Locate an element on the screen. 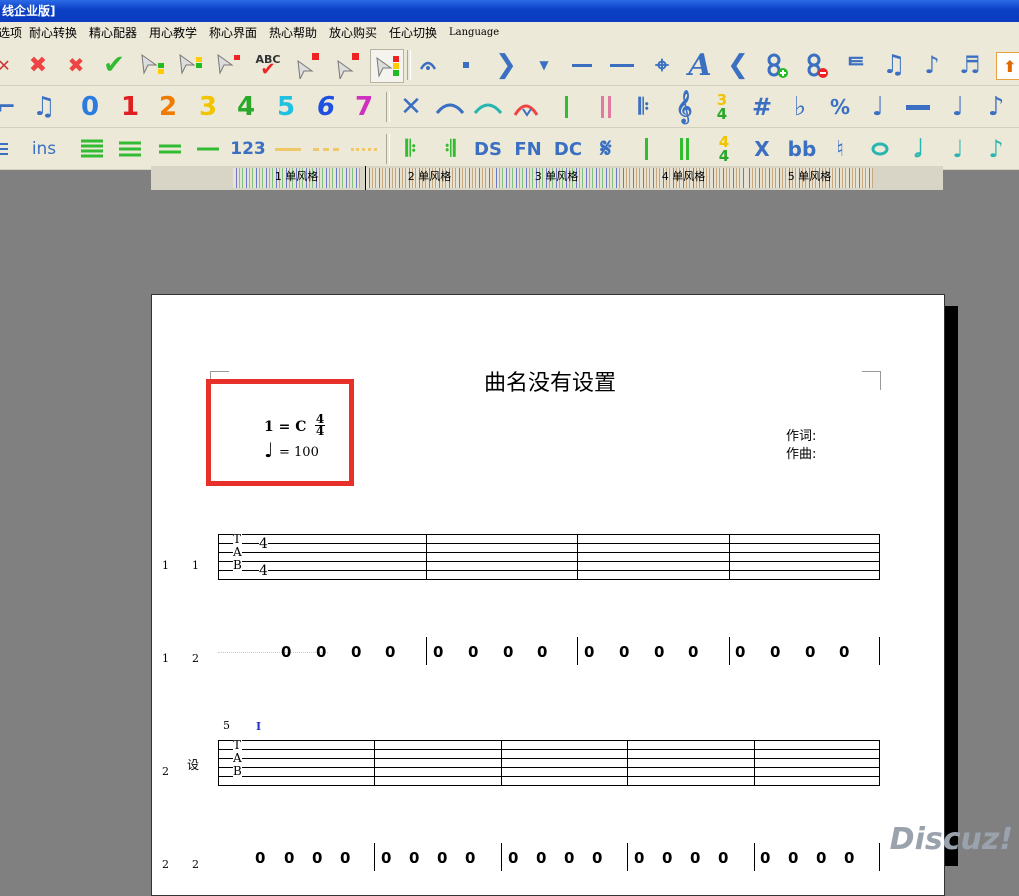 This screenshot has height=896, width=1019. dash-2-icon is located at coordinates (622, 65).